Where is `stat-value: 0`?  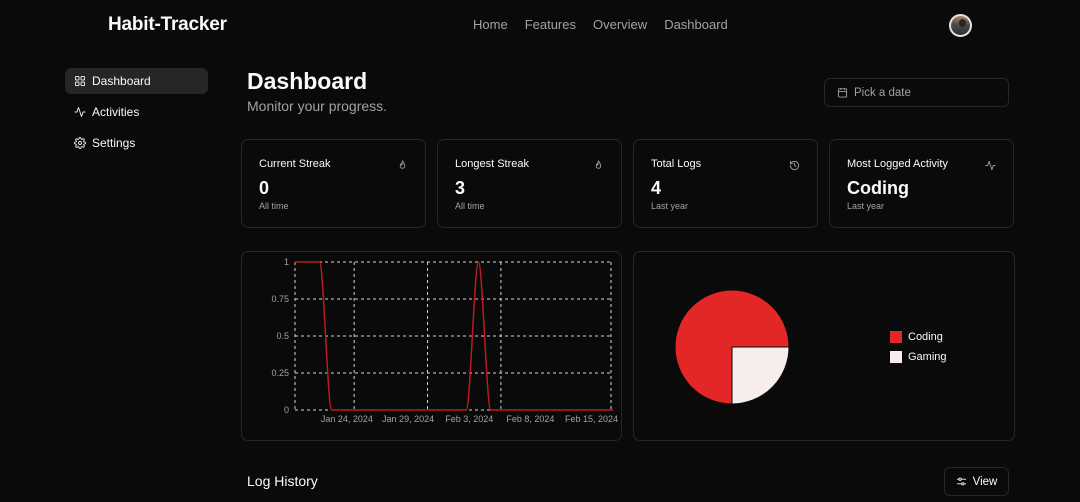
stat-value: 0 is located at coordinates (264, 188).